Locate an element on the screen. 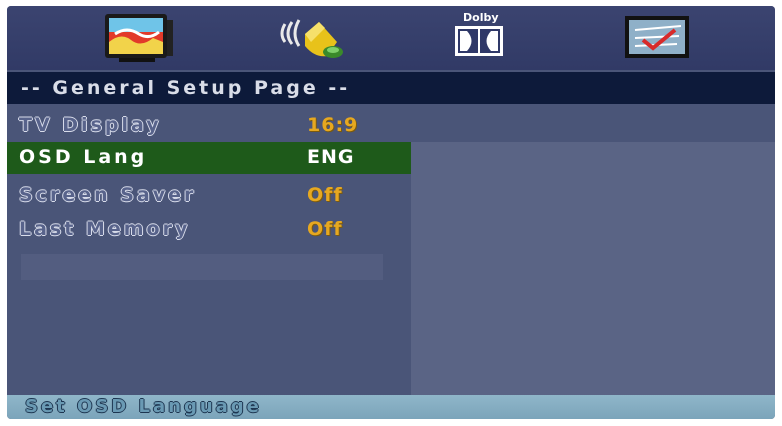  menu-item-screen-saver: Screen Saver Off is located at coordinates (209, 196).